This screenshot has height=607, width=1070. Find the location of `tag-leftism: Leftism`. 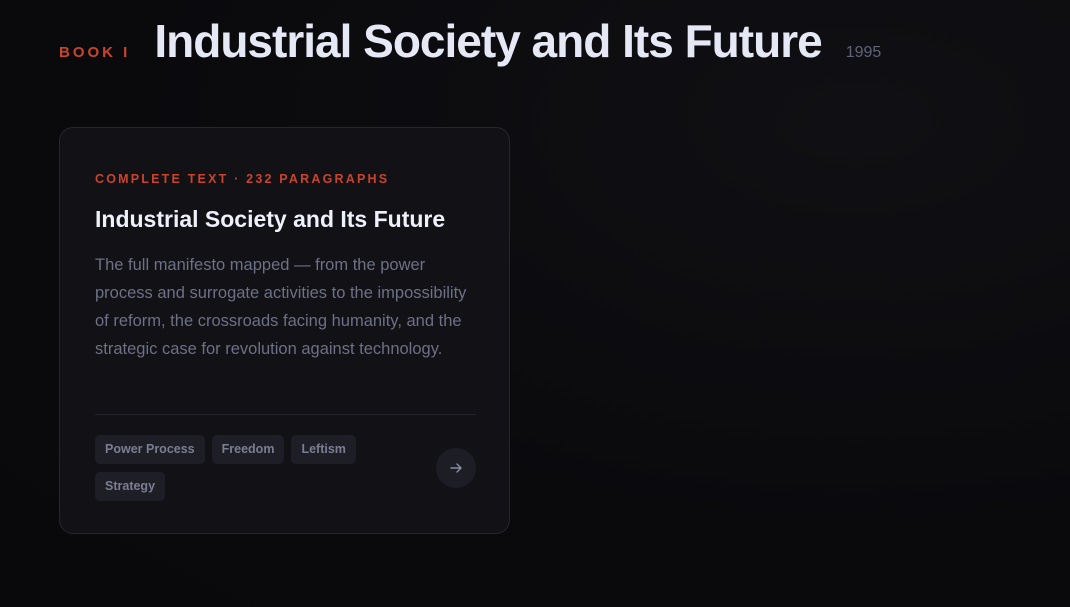

tag-leftism: Leftism is located at coordinates (323, 449).